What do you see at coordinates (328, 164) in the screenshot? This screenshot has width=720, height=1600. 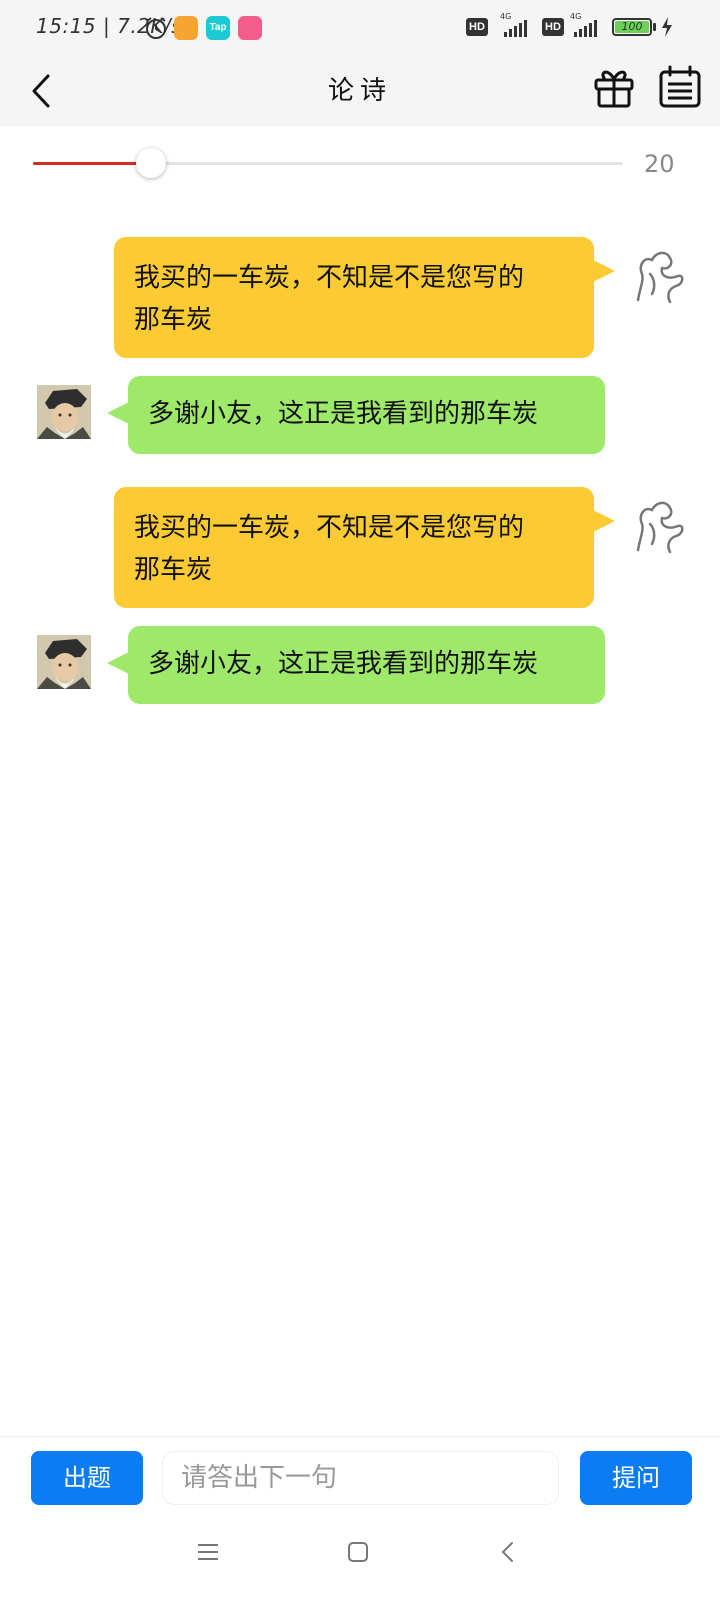 I see `level-slider` at bounding box center [328, 164].